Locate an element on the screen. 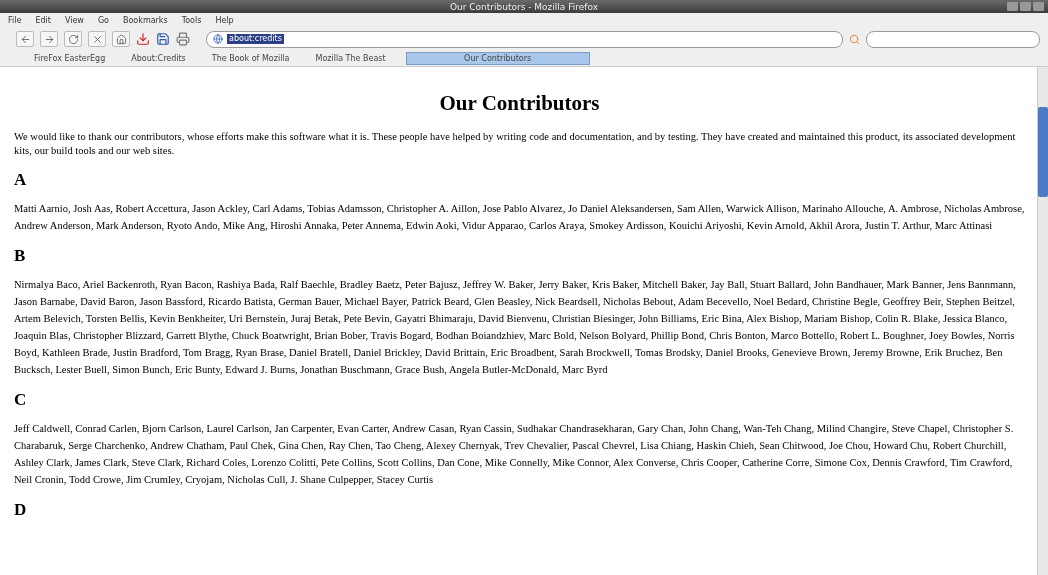  section-heading: A is located at coordinates (21, 180).